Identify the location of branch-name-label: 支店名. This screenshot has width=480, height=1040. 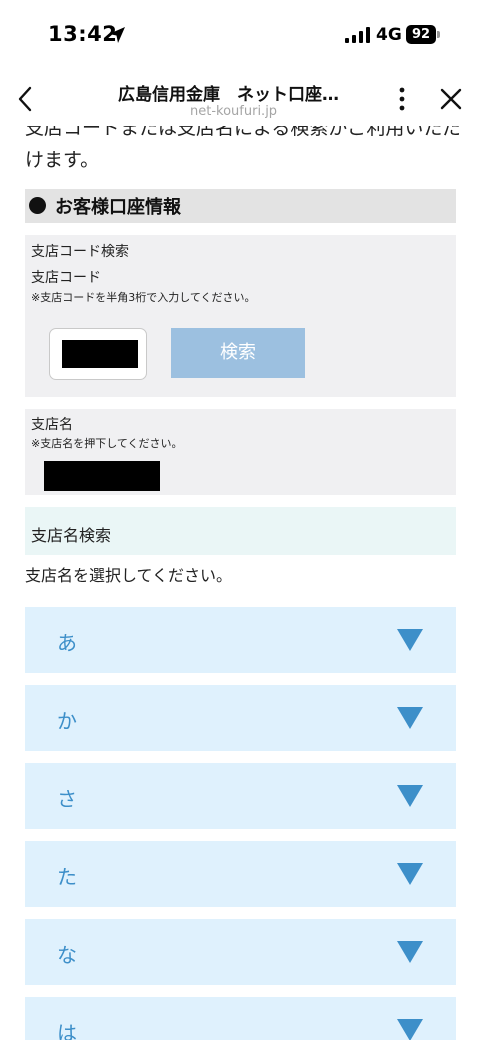
(52, 425).